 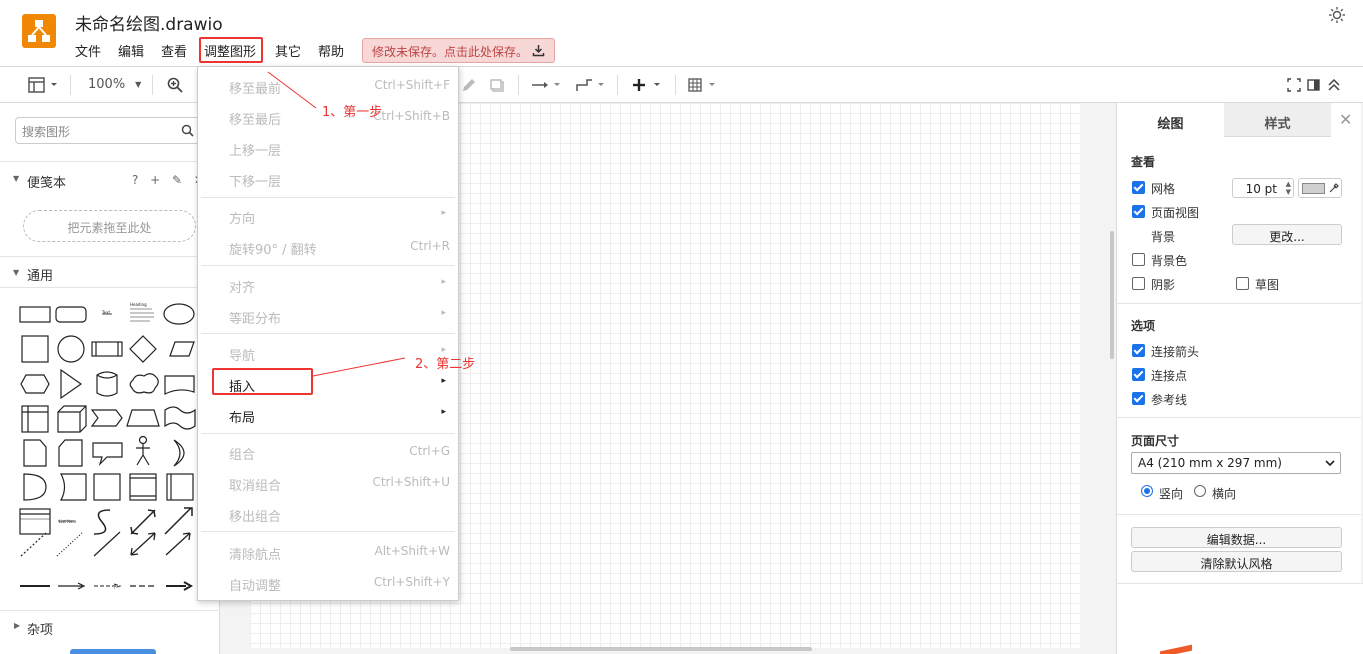 I want to click on format-toggle-button, so click(x=1314, y=84).